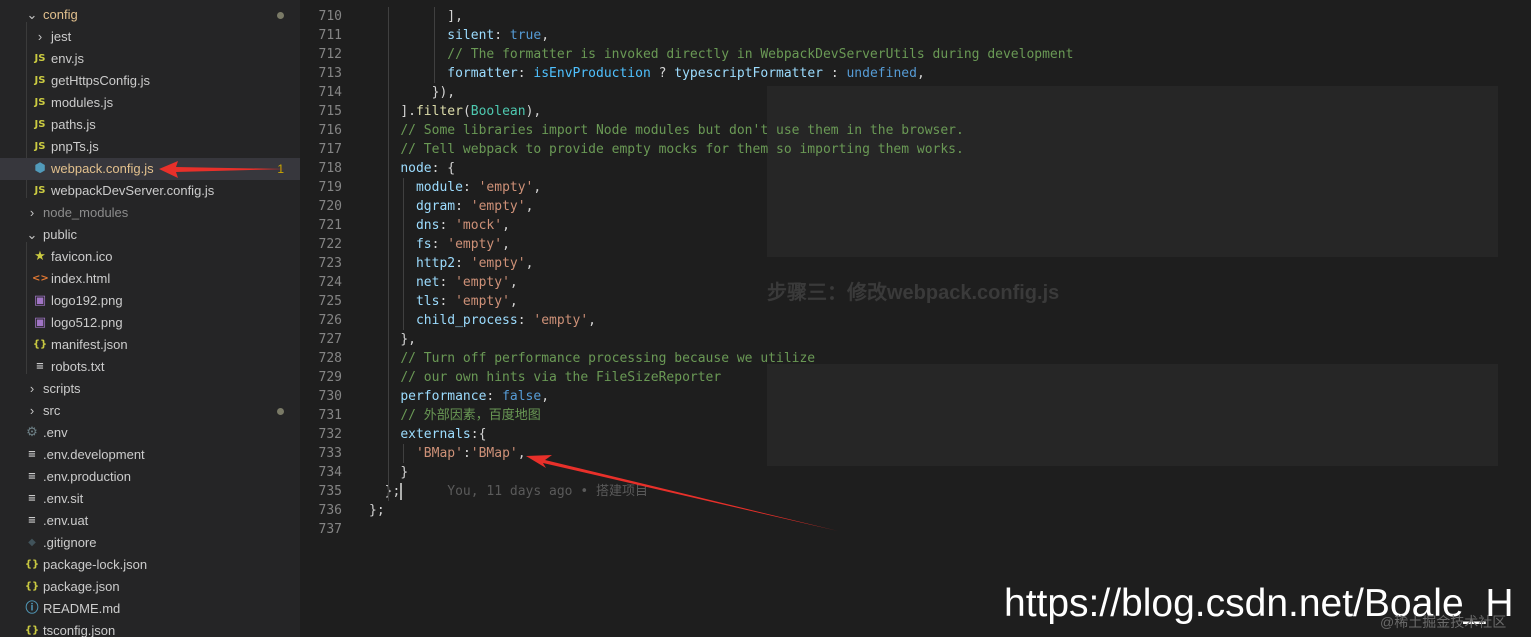  Describe the element at coordinates (915, 301) in the screenshot. I see `code-line: 725 tls: 'empty',` at that location.